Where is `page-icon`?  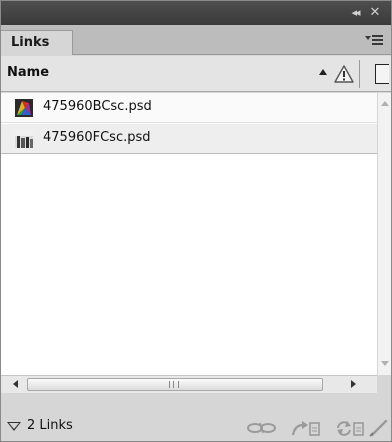
page-icon is located at coordinates (382, 74).